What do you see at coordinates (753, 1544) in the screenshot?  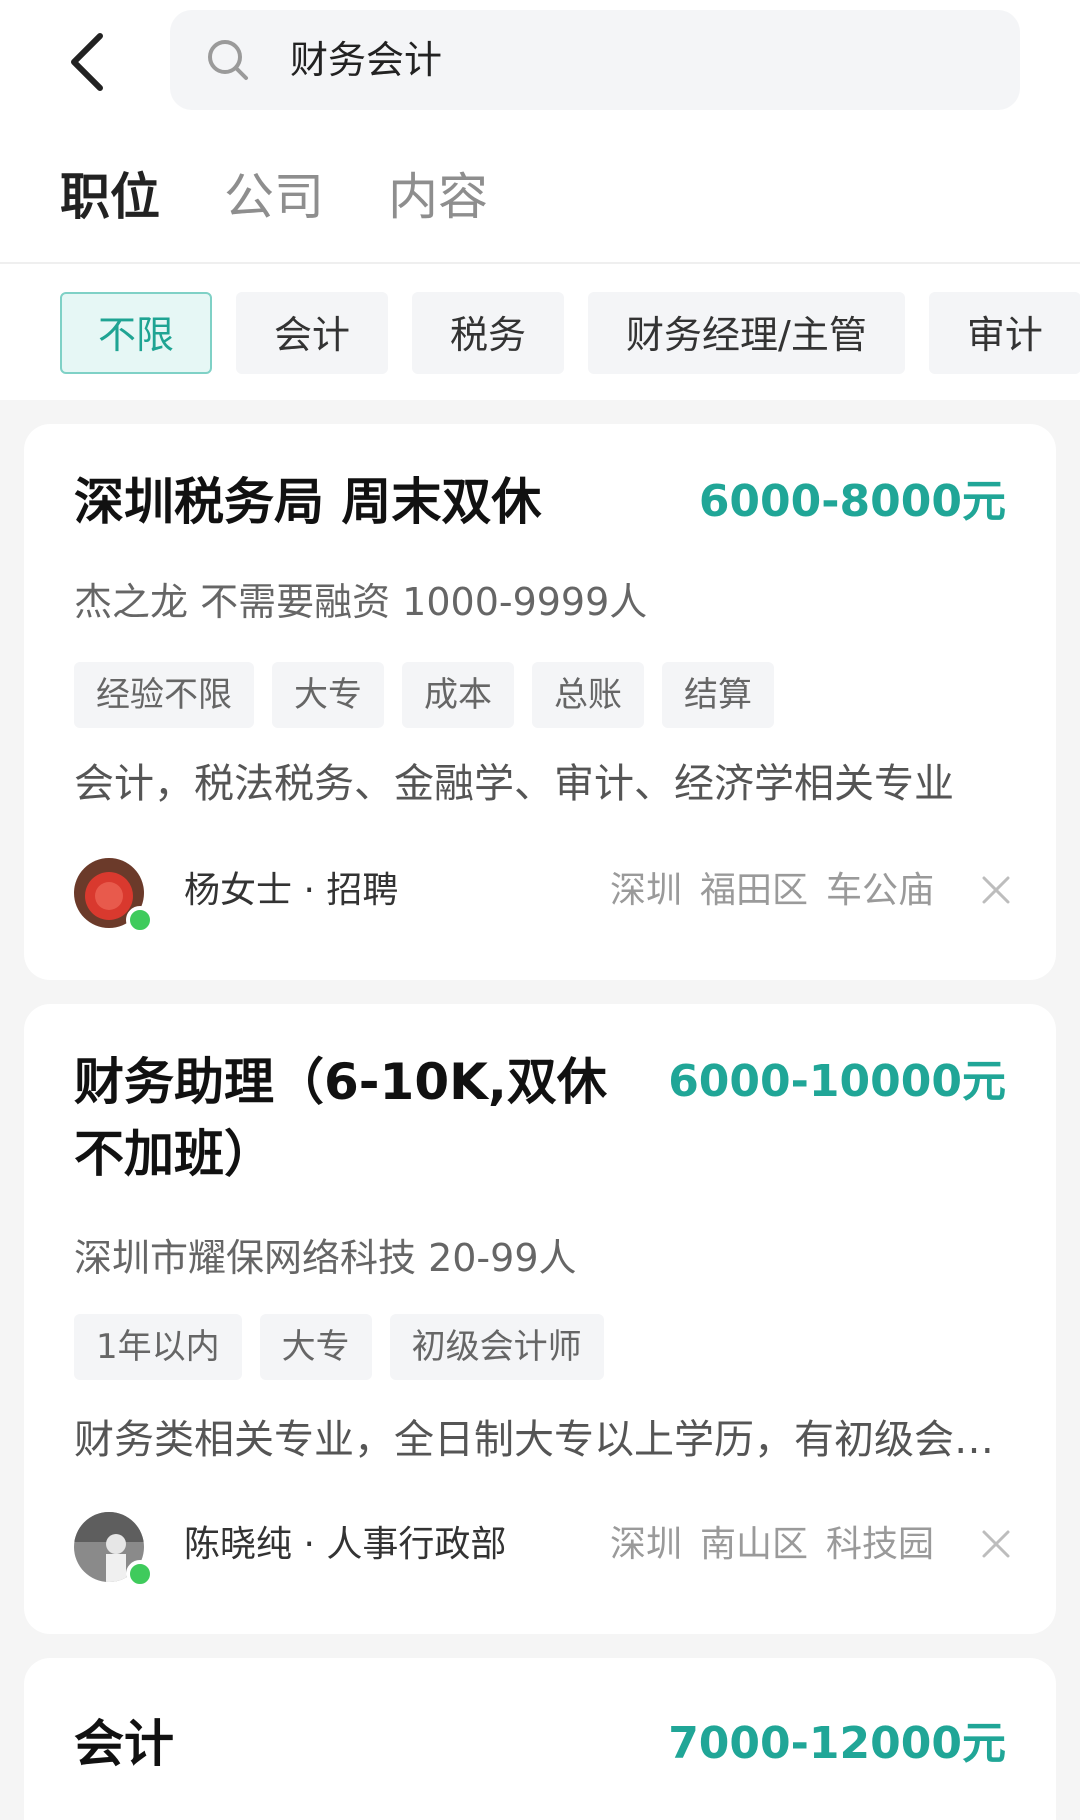 I see `location-district: 南山区` at bounding box center [753, 1544].